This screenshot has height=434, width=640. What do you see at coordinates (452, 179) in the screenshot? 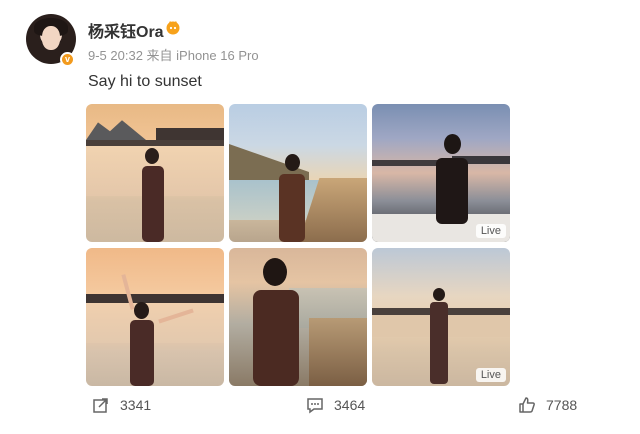
I see `photo-3-figure` at bounding box center [452, 179].